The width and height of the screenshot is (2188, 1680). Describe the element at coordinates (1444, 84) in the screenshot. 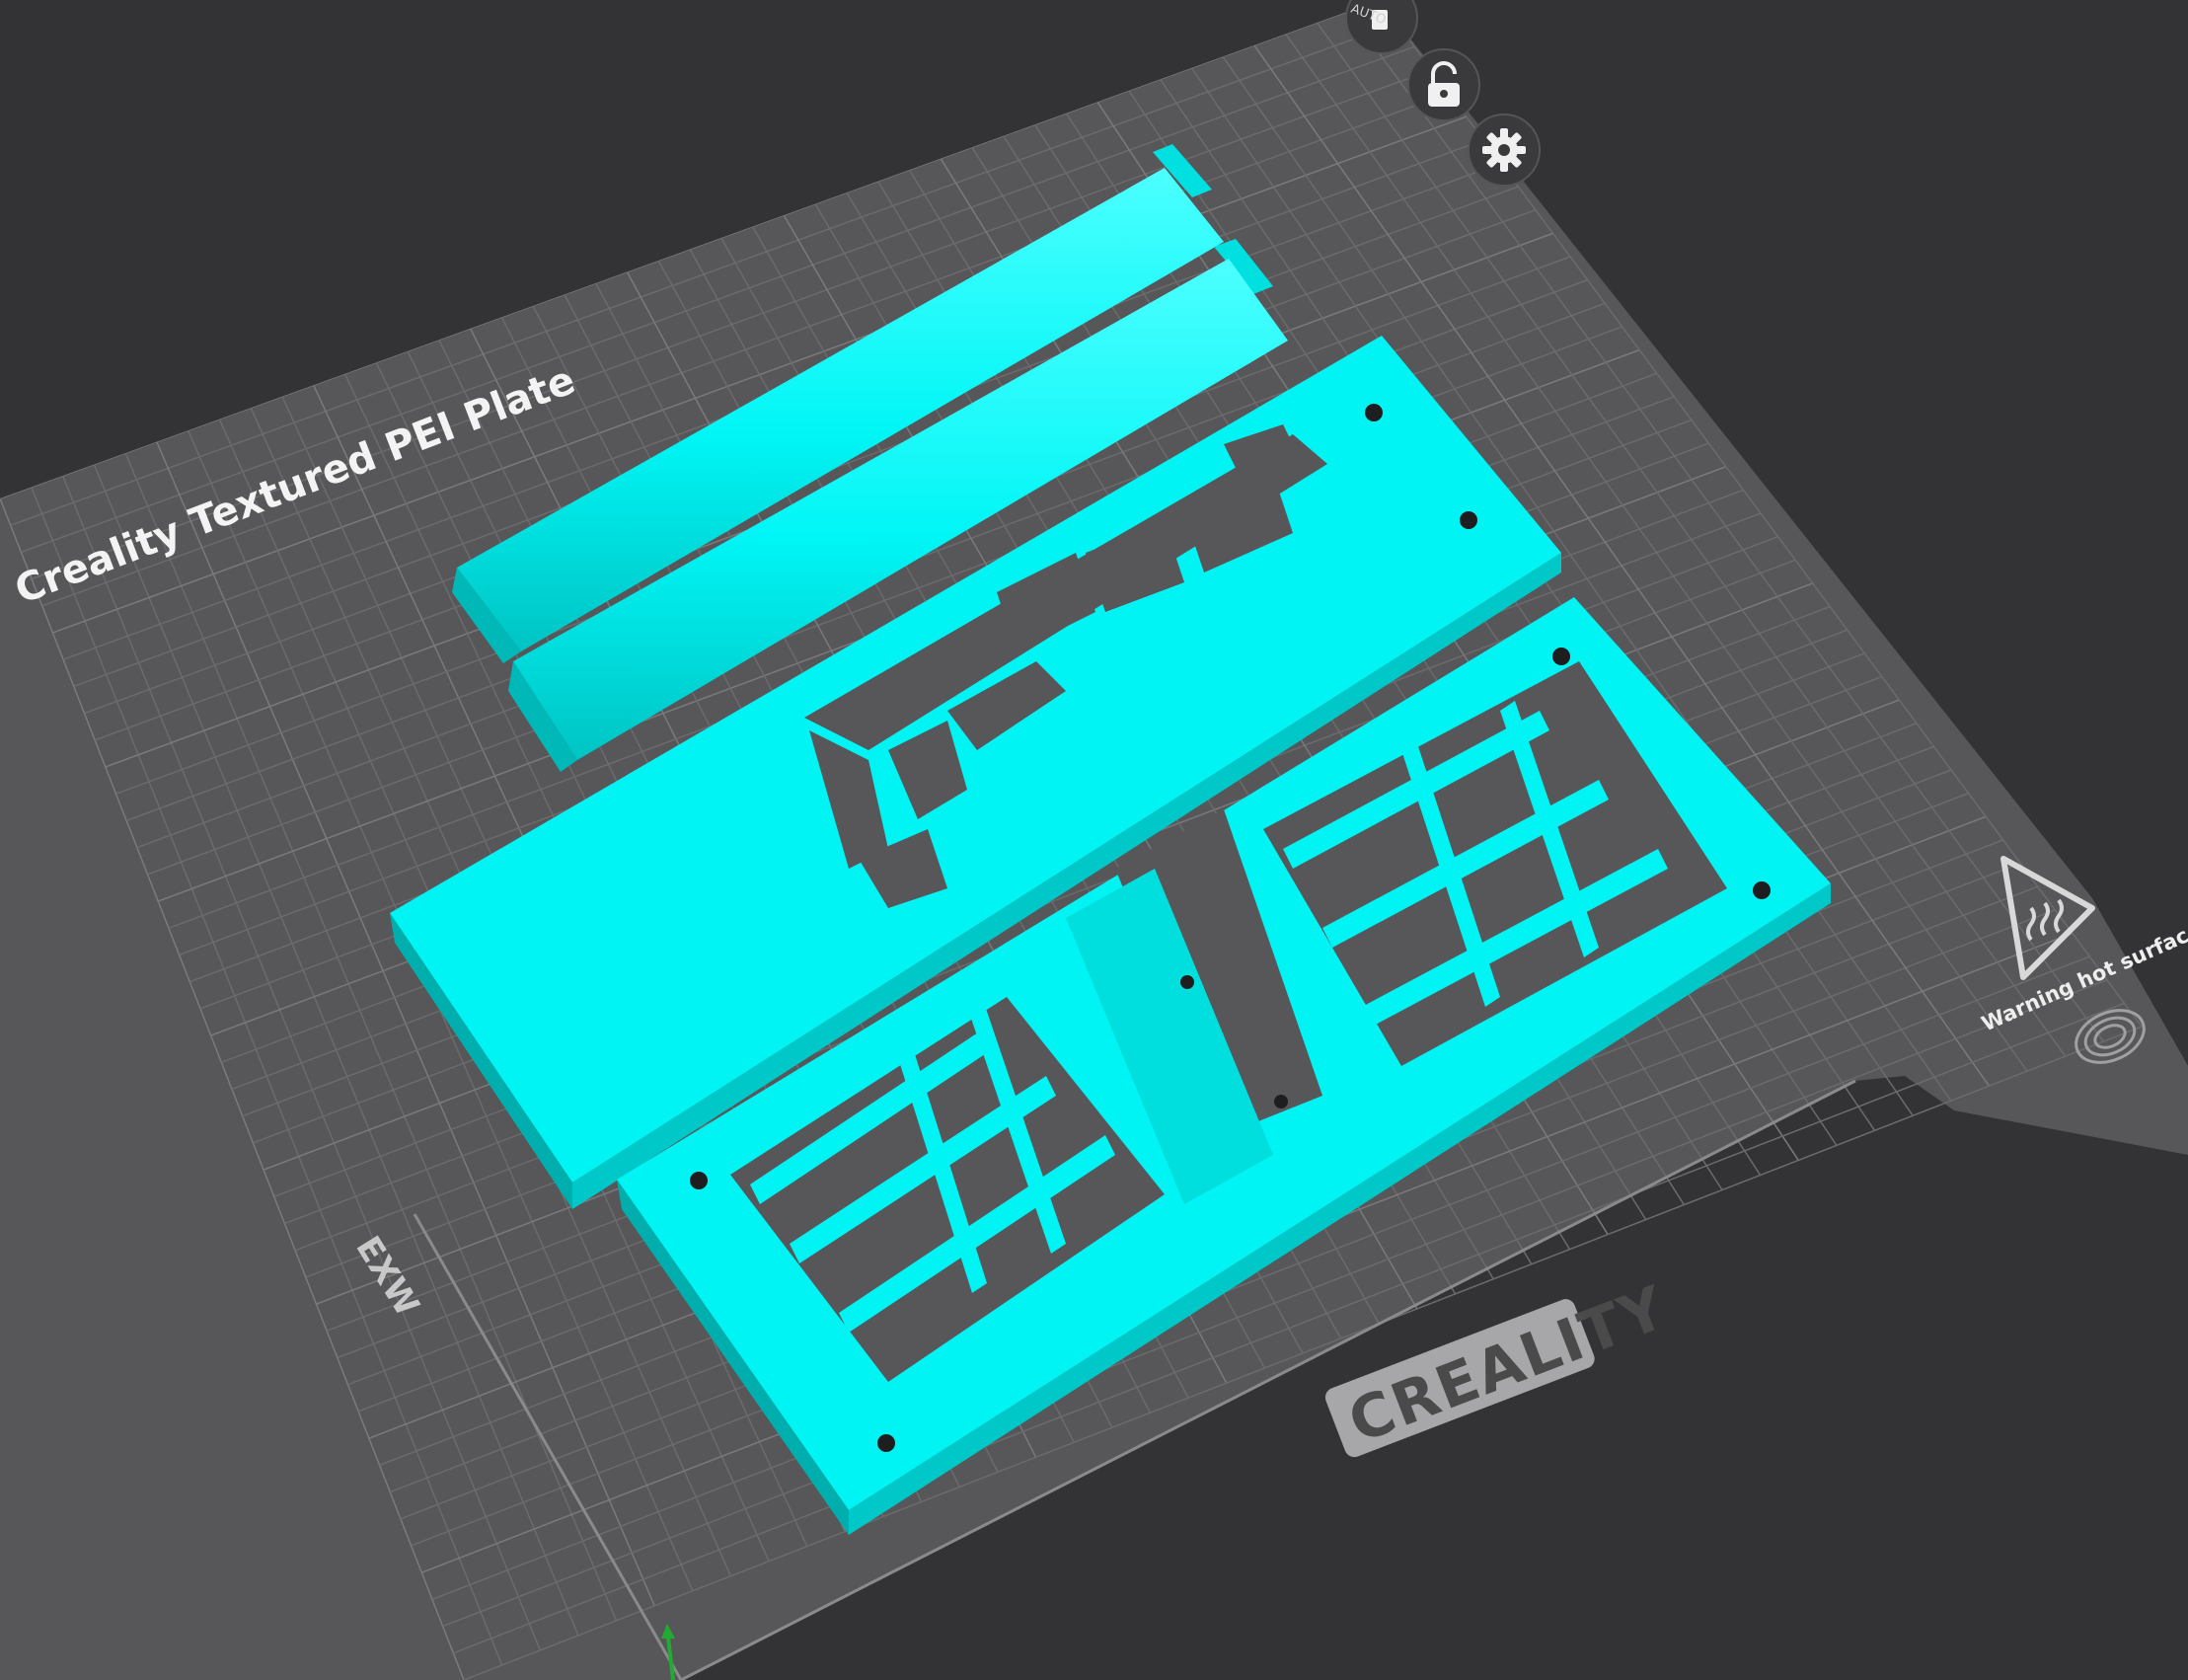

I see `lock-button` at that location.